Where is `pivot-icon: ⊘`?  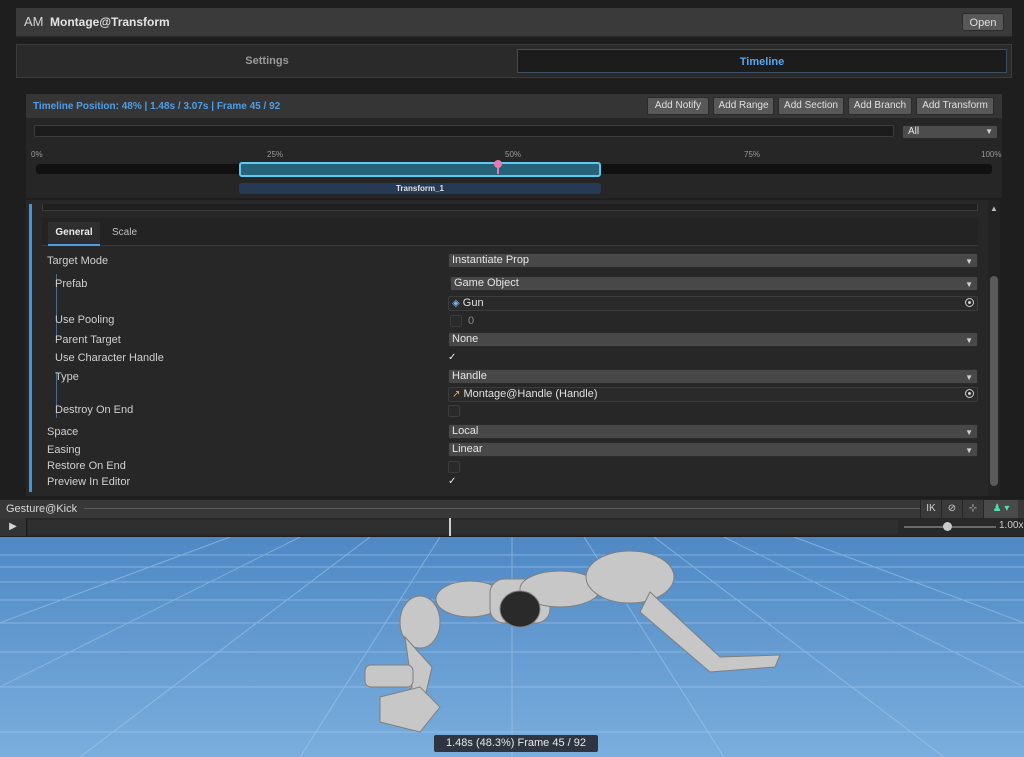
pivot-icon: ⊘ is located at coordinates (951, 509).